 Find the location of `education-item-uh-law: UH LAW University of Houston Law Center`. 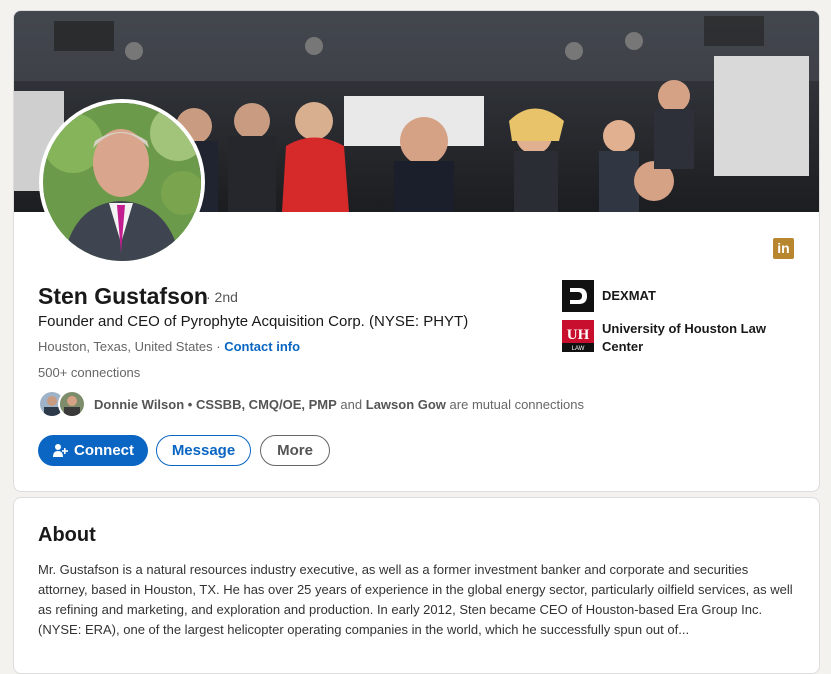

education-item-uh-law: UH LAW University of Houston Law Center is located at coordinates (672, 338).